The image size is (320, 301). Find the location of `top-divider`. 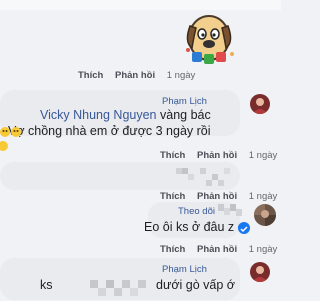

top-divider is located at coordinates (140, 5).